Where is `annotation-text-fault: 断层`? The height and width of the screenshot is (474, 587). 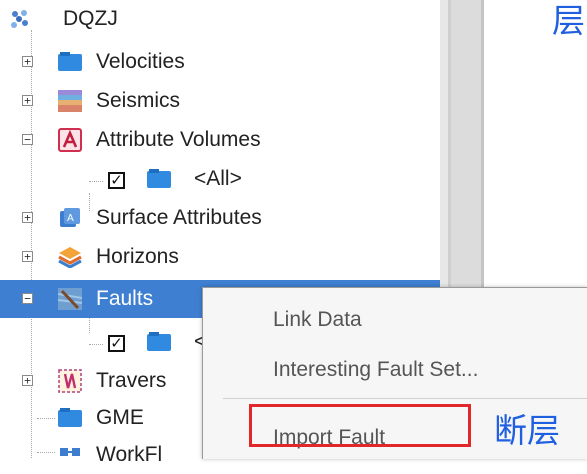
annotation-text-fault: 断层 is located at coordinates (527, 430).